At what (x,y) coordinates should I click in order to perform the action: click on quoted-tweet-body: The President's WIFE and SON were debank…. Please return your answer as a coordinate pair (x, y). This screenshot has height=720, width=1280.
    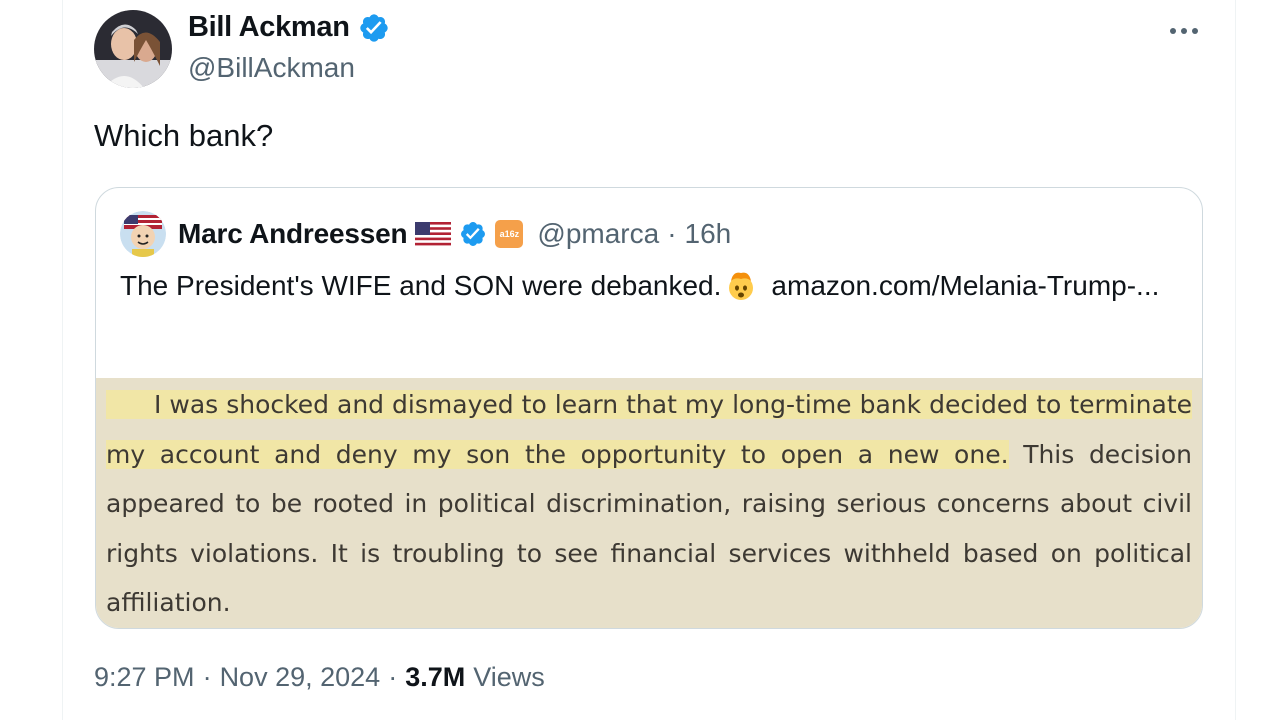
    Looking at the image, I should click on (421, 285).